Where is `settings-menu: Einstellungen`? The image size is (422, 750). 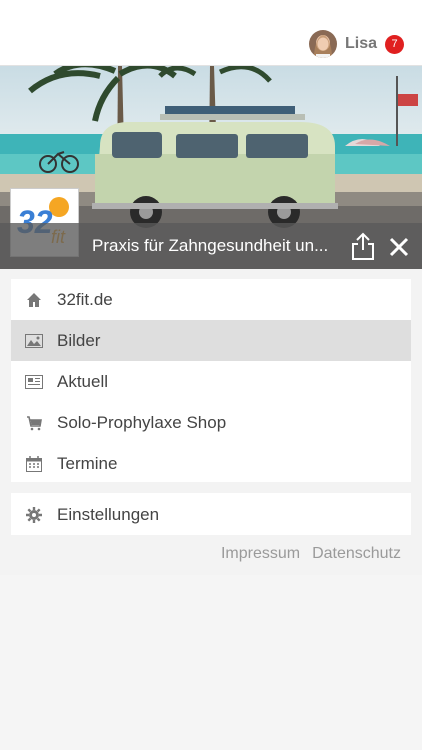 settings-menu: Einstellungen is located at coordinates (211, 514).